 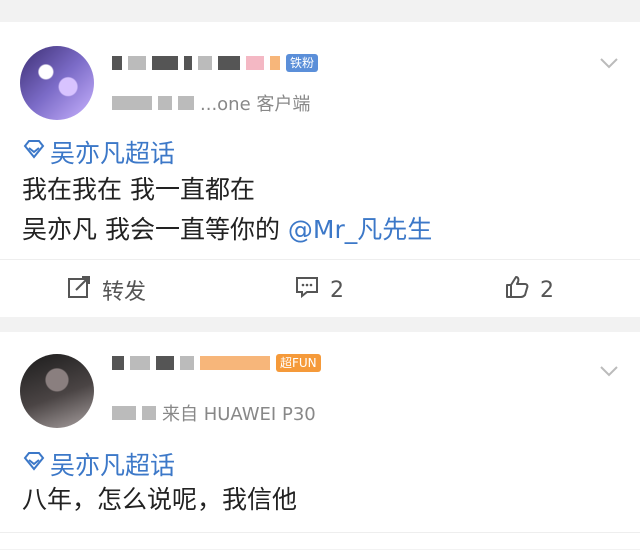 What do you see at coordinates (298, 363) in the screenshot?
I see `super-fun-badge: 超FUN` at bounding box center [298, 363].